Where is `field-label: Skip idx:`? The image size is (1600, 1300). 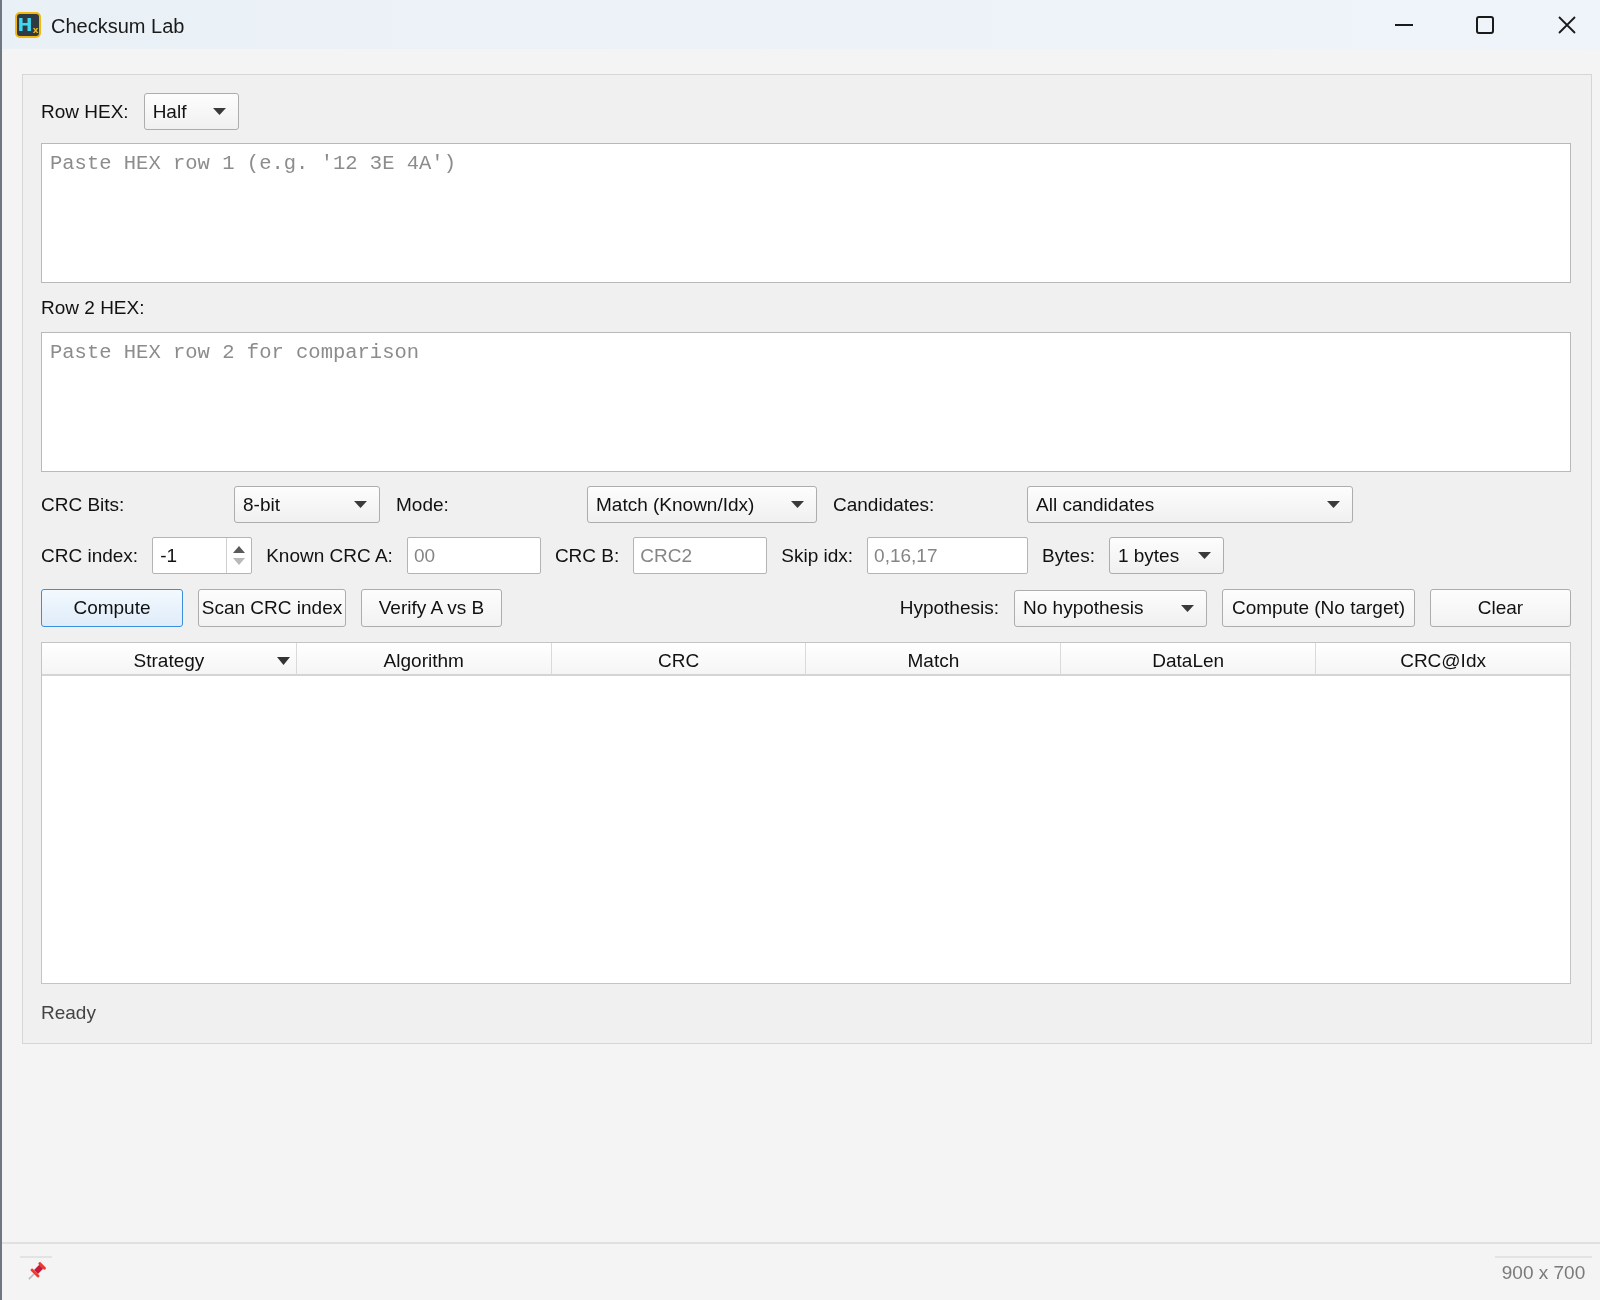
field-label: Skip idx: is located at coordinates (817, 555).